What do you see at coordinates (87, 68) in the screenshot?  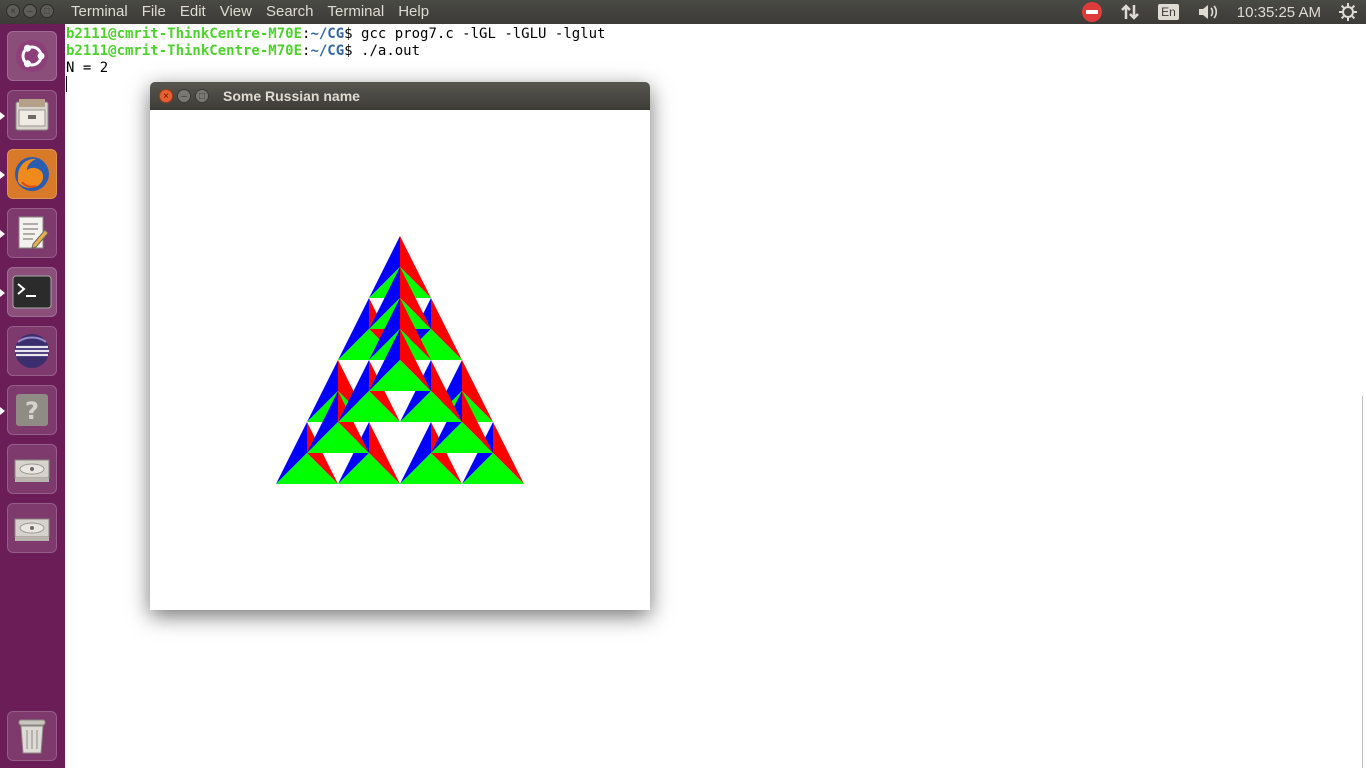 I see `program-output: N = 2` at bounding box center [87, 68].